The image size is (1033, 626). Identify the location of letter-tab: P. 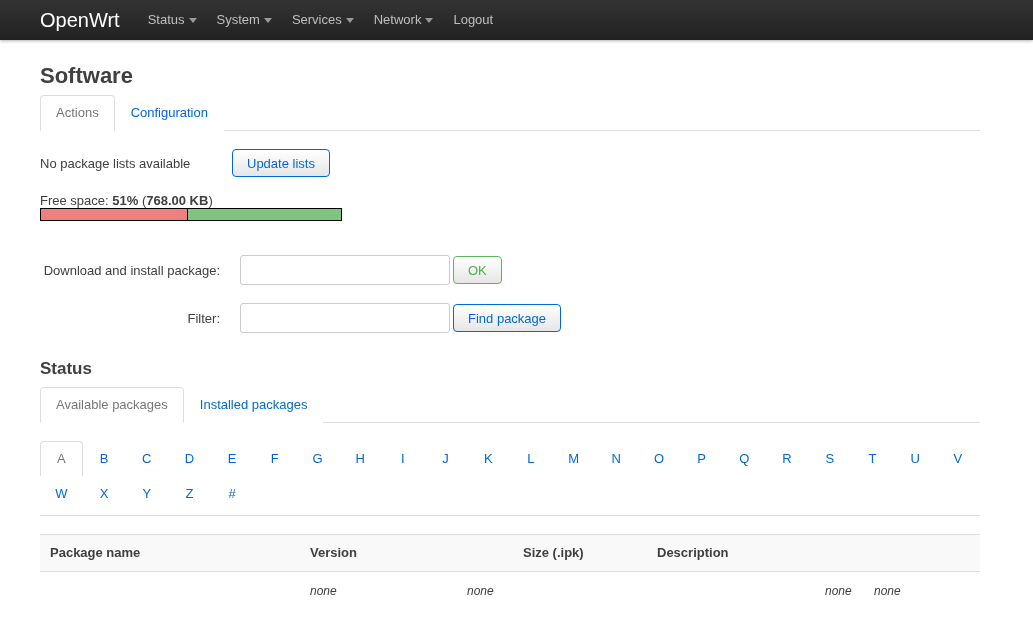
(701, 458).